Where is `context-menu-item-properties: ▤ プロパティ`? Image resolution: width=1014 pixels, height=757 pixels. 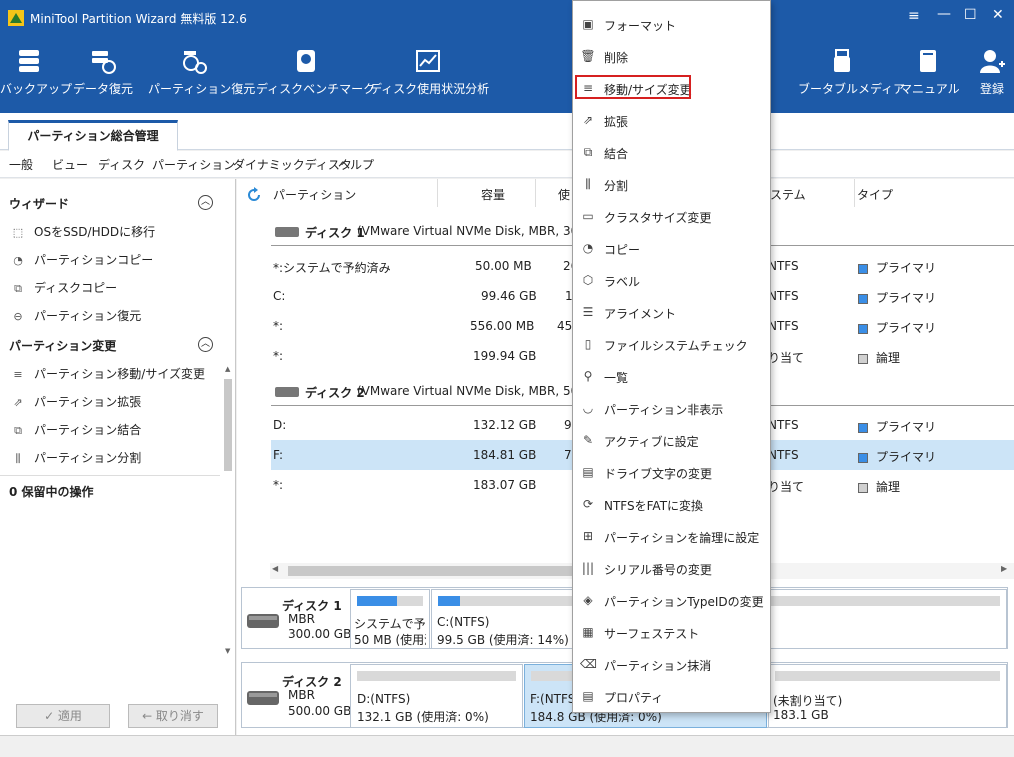
context-menu-item-properties: ▤ プロパティ is located at coordinates (671, 696).